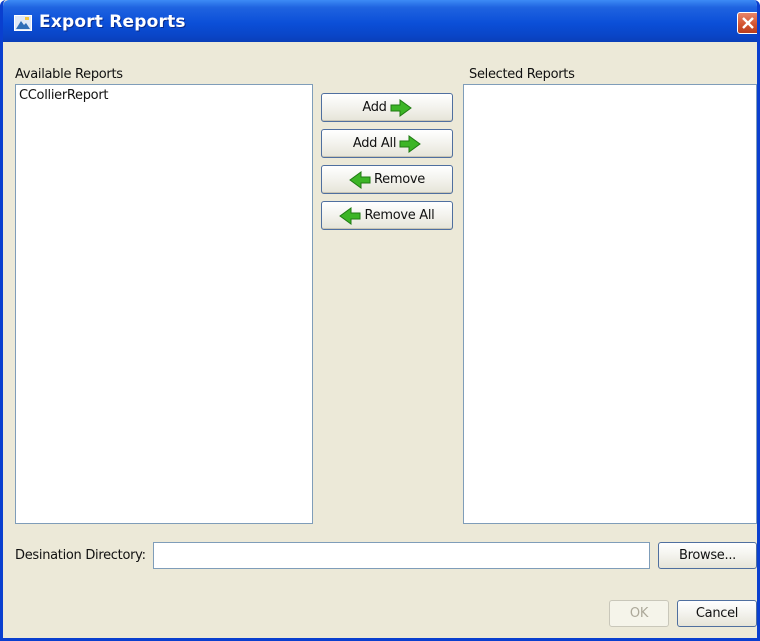 This screenshot has height=641, width=760. I want to click on window-title: Export Reports, so click(112, 22).